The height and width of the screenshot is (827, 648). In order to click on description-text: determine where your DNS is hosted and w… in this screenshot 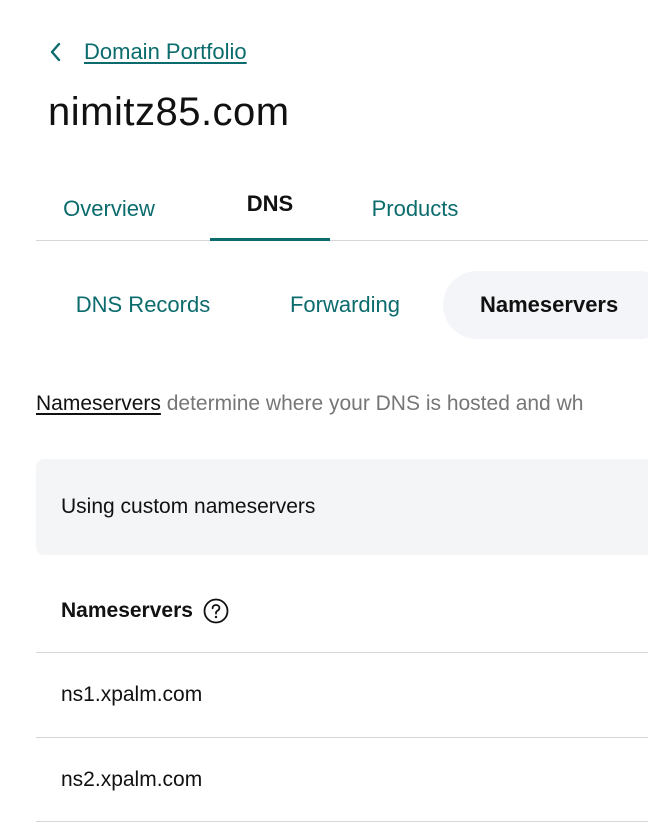, I will do `click(372, 403)`.